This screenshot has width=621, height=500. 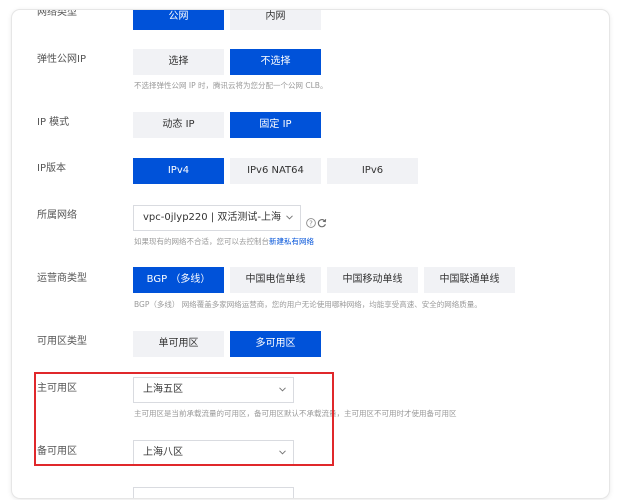 What do you see at coordinates (372, 280) in the screenshot?
I see `isp-option-mobile: 中国移动单线` at bounding box center [372, 280].